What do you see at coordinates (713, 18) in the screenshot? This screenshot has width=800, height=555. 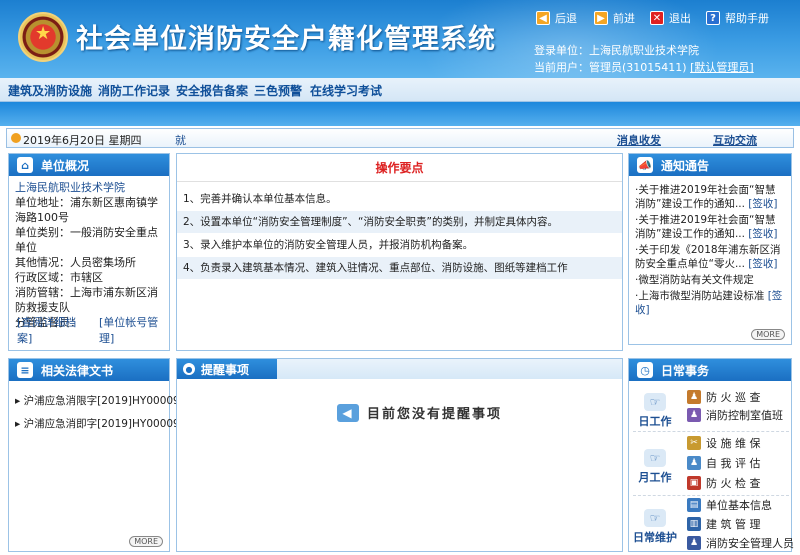 I see `help-icon: ?` at bounding box center [713, 18].